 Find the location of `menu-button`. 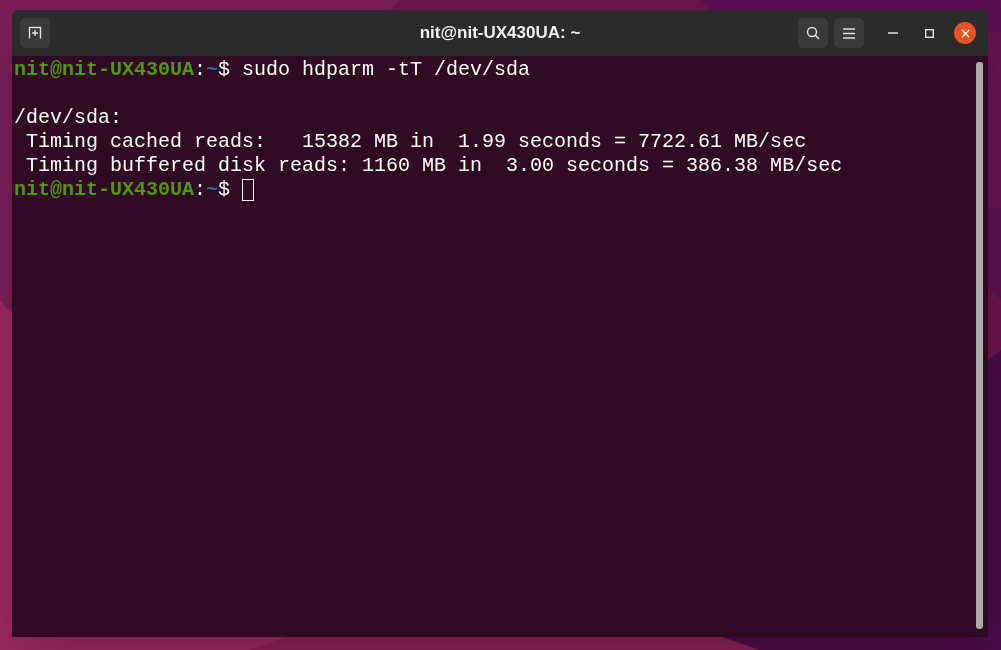

menu-button is located at coordinates (849, 33).